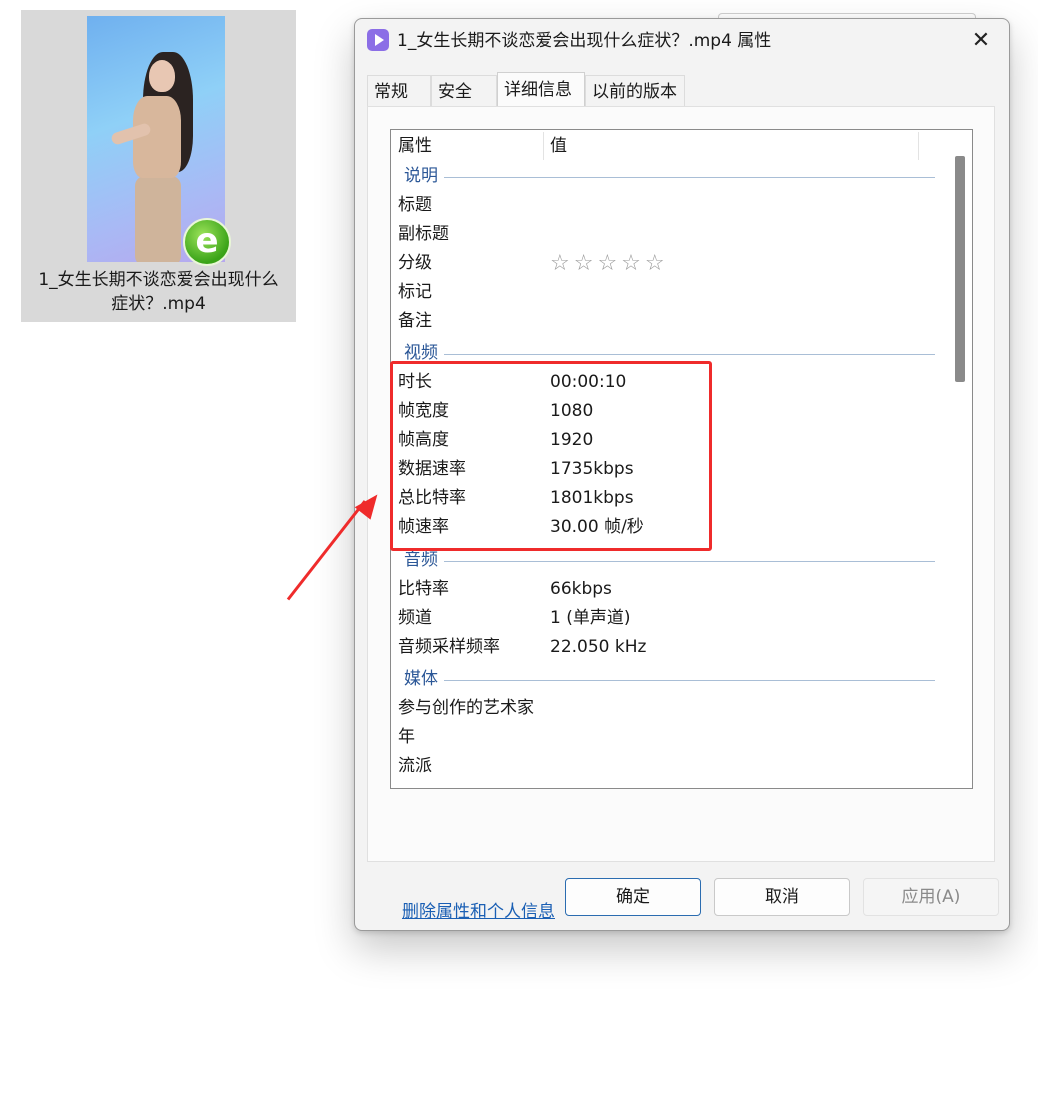 The height and width of the screenshot is (1098, 1038). Describe the element at coordinates (415, 766) in the screenshot. I see `property-name: 流派` at that location.